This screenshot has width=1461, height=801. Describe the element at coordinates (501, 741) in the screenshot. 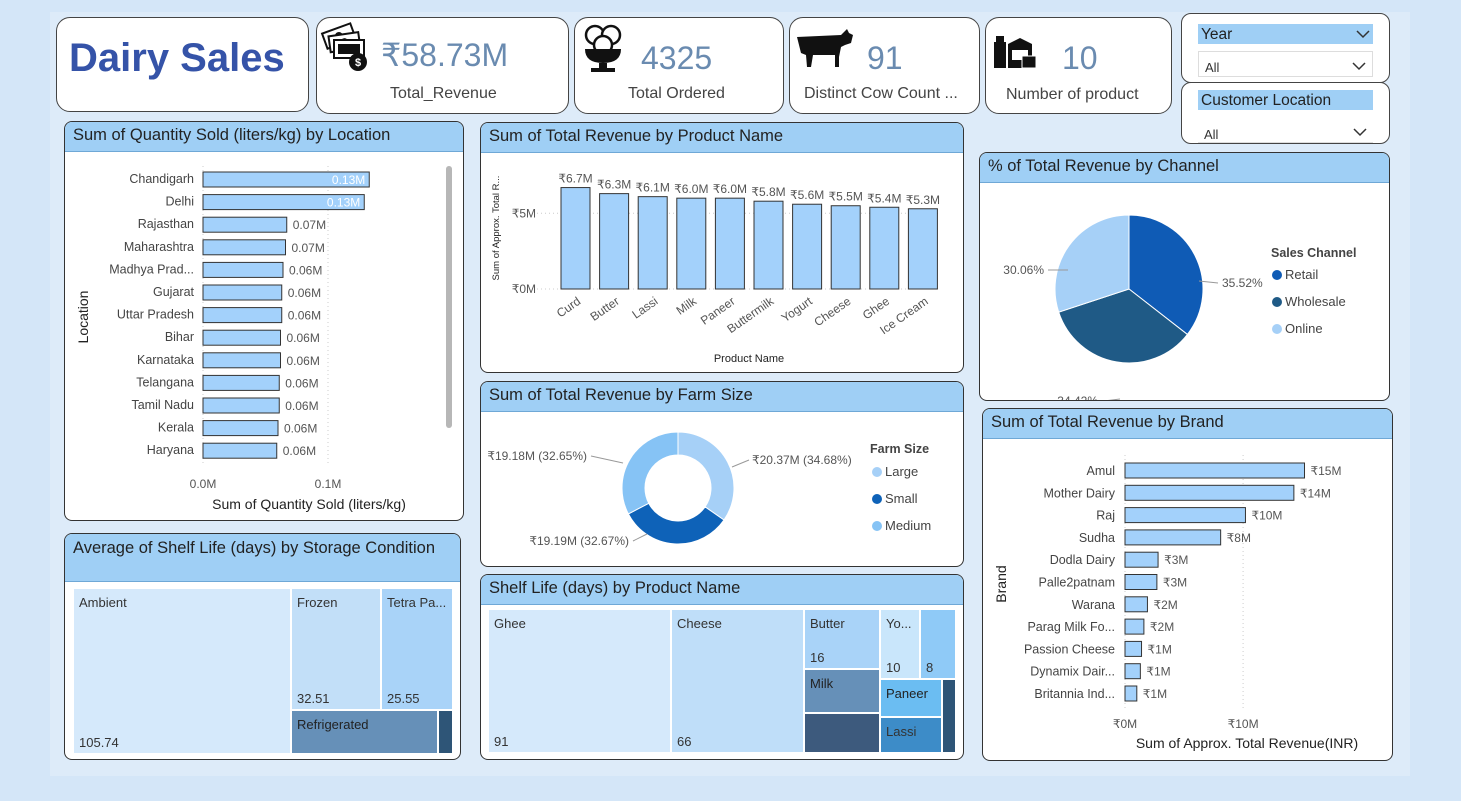

I see `treemap-tile-value: 91` at that location.